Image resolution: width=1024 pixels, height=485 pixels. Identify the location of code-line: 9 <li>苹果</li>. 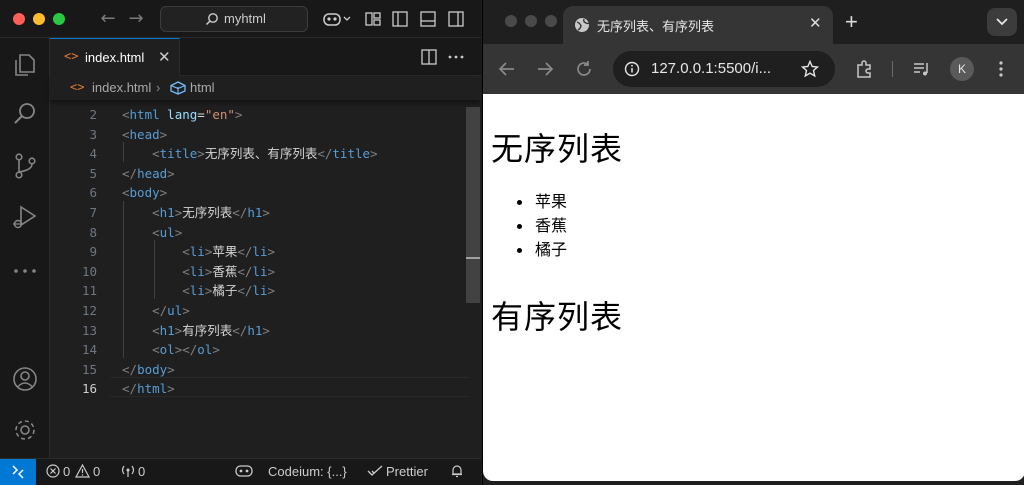
(265, 252).